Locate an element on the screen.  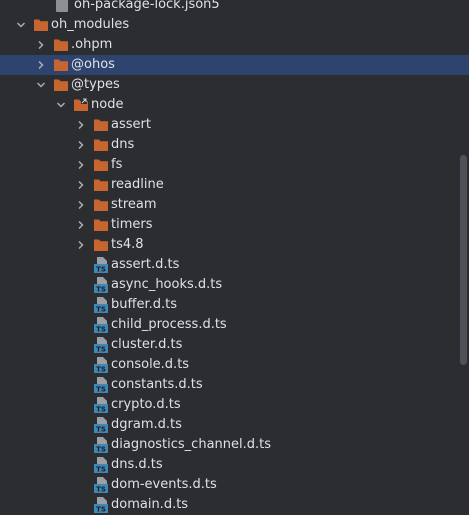
tree-row-timers: timers is located at coordinates (234, 225).